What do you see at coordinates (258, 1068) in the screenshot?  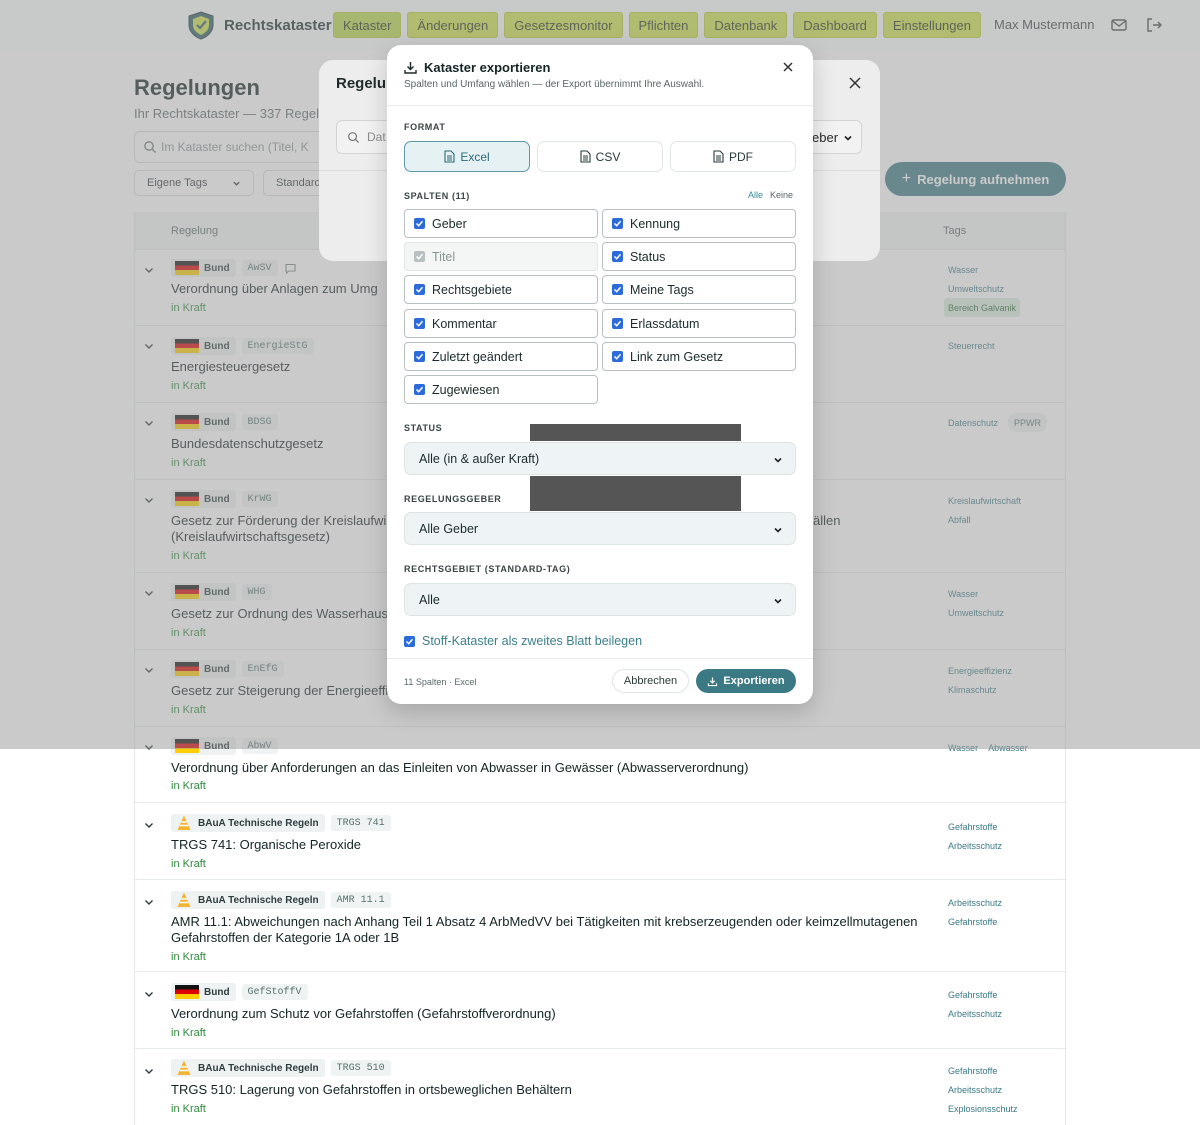 I see `giver-label: BAuA Technische Regeln` at bounding box center [258, 1068].